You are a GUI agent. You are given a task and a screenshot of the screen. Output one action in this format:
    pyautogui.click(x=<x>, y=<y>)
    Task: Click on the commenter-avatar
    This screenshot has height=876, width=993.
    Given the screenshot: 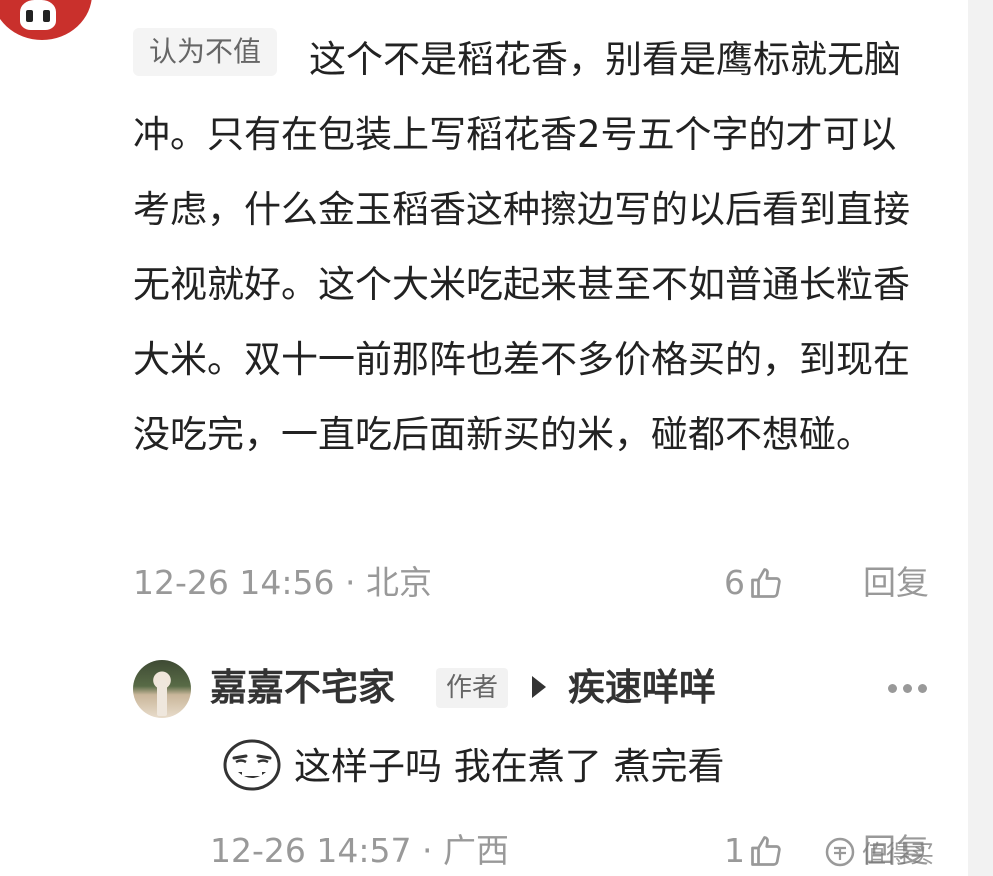 What is the action you would take?
    pyautogui.click(x=46, y=20)
    